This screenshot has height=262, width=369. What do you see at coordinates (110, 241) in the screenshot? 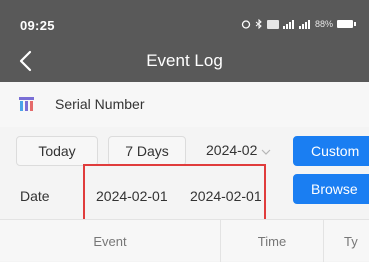
I see `column-header-event: Event` at bounding box center [110, 241].